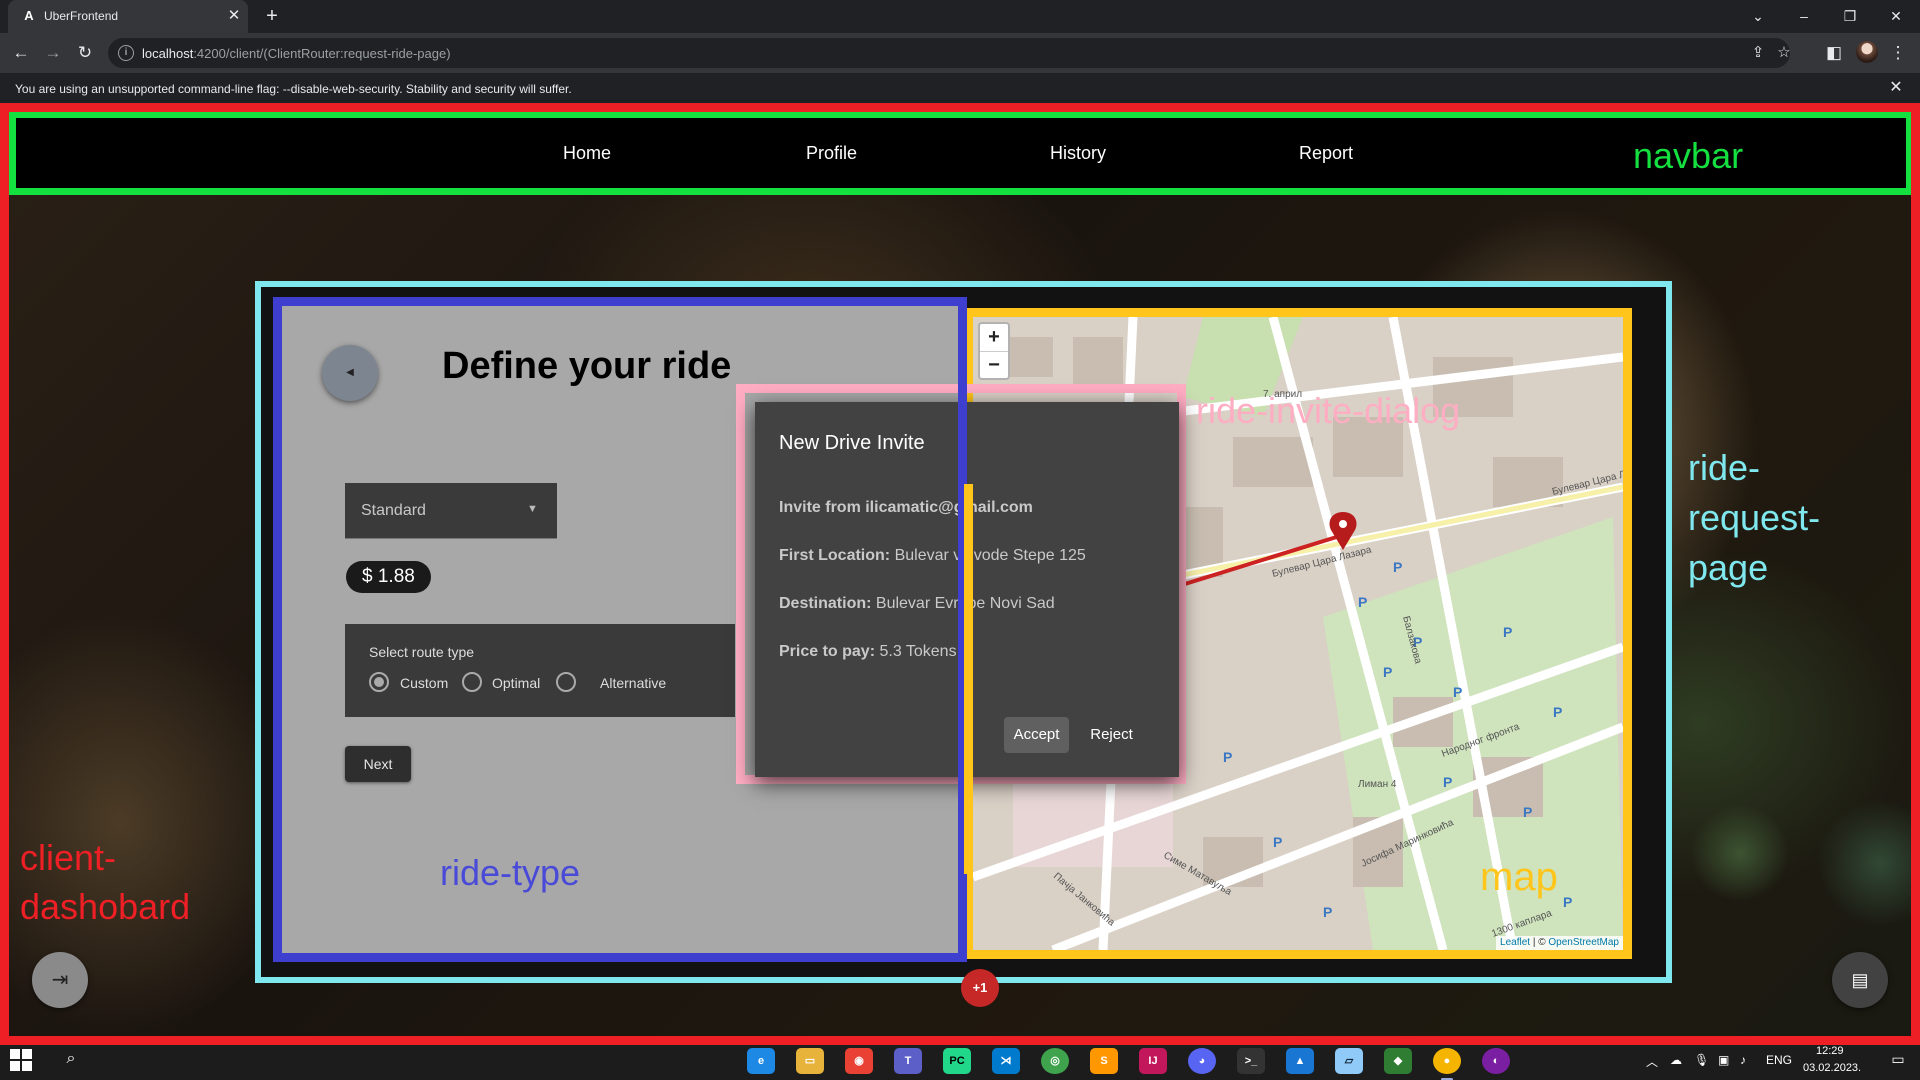 Image resolution: width=1920 pixels, height=1080 pixels. What do you see at coordinates (1688, 155) in the screenshot?
I see `navbar-annotation: navbar` at bounding box center [1688, 155].